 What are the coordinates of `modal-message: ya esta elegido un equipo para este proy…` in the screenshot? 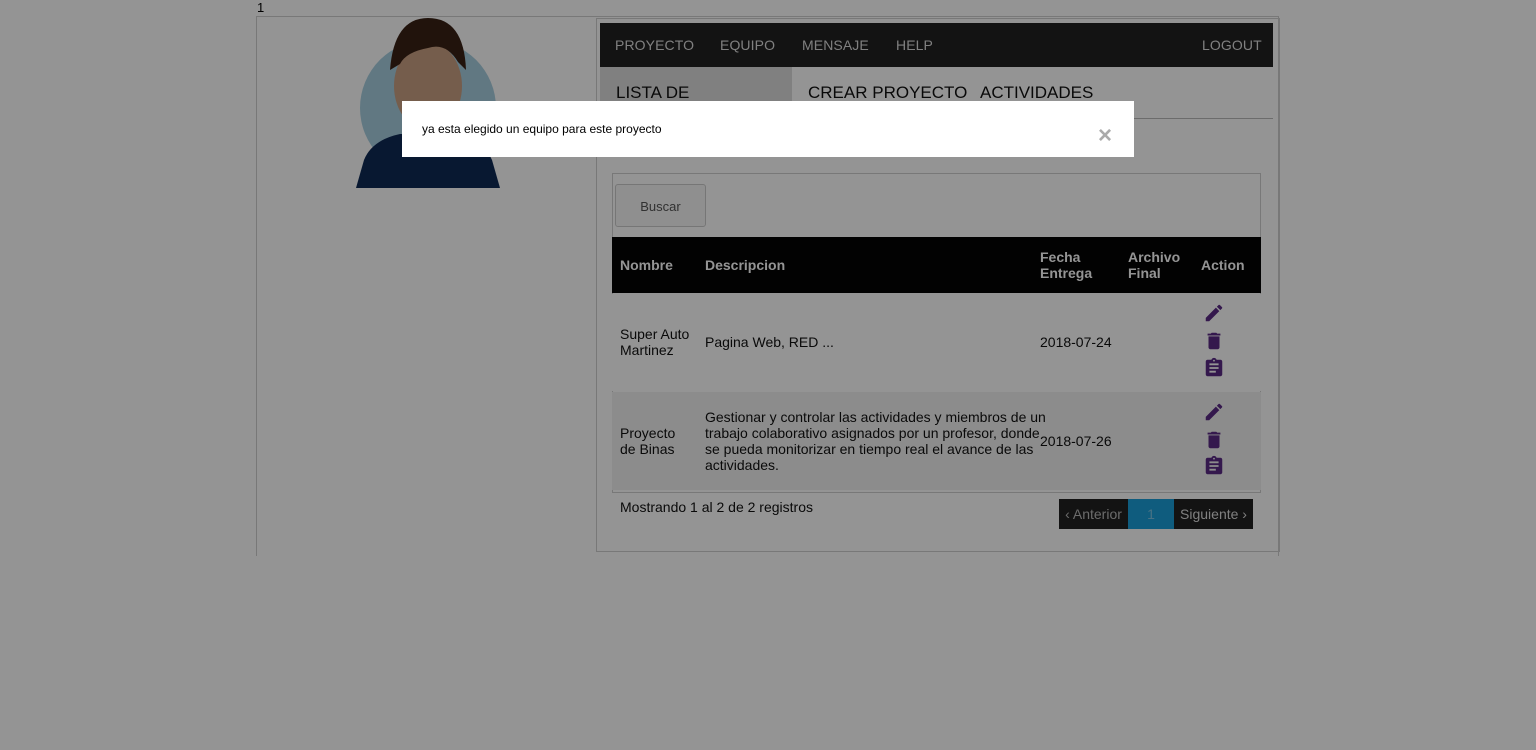 It's located at (542, 129).